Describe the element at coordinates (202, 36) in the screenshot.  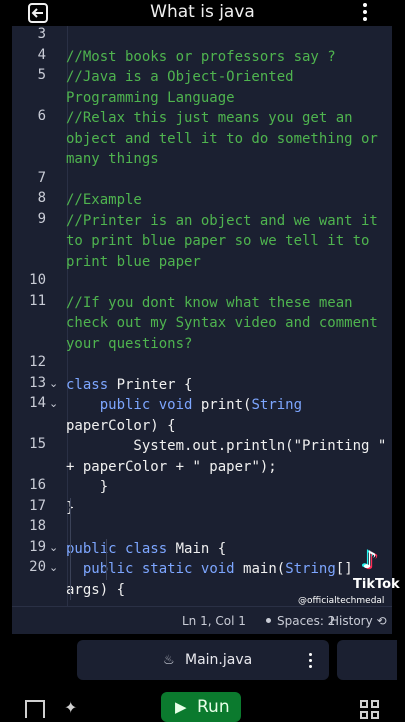
I see `code-line: 3` at that location.